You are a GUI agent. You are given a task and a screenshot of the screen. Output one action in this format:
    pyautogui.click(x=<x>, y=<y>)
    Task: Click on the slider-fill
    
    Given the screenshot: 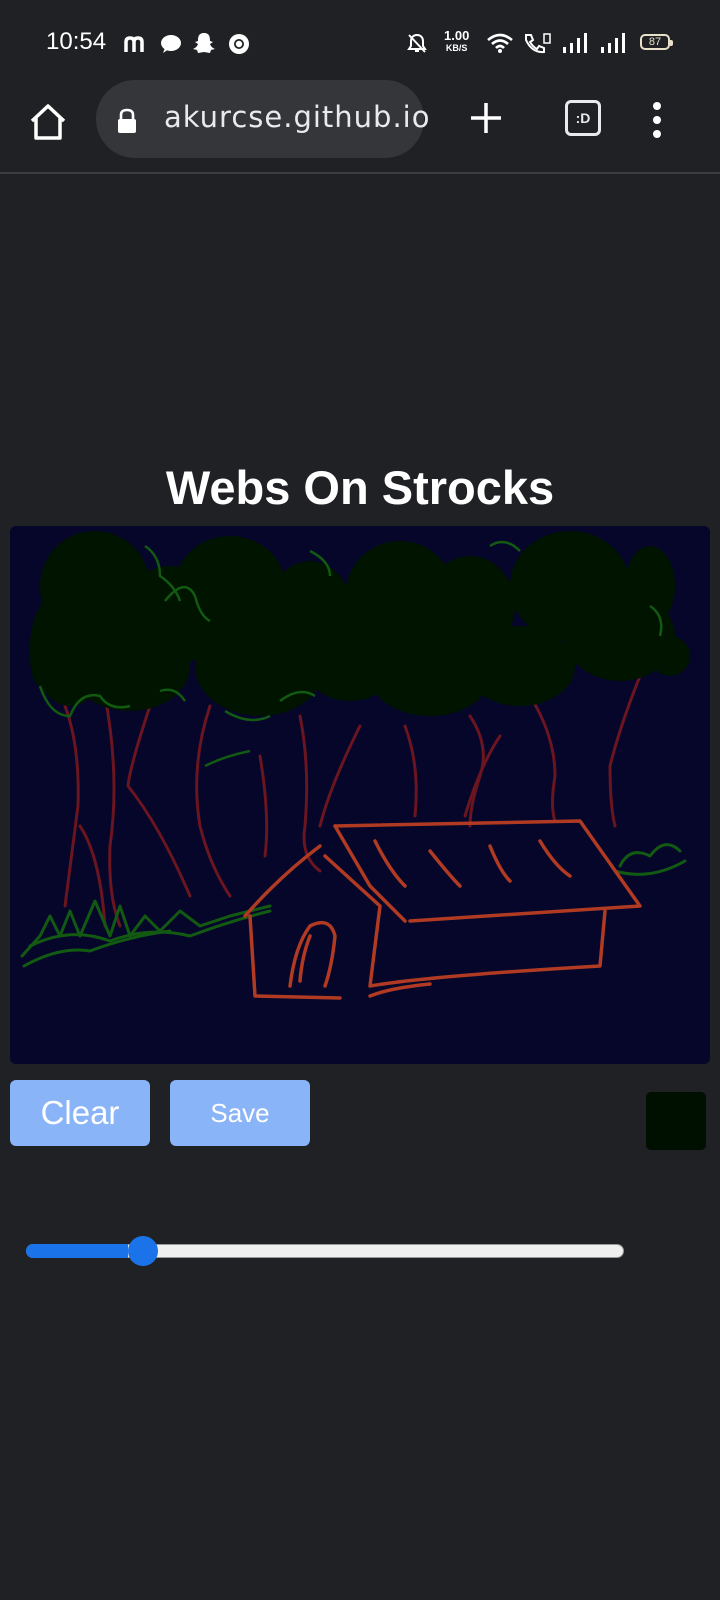 What is the action you would take?
    pyautogui.click(x=77, y=1251)
    